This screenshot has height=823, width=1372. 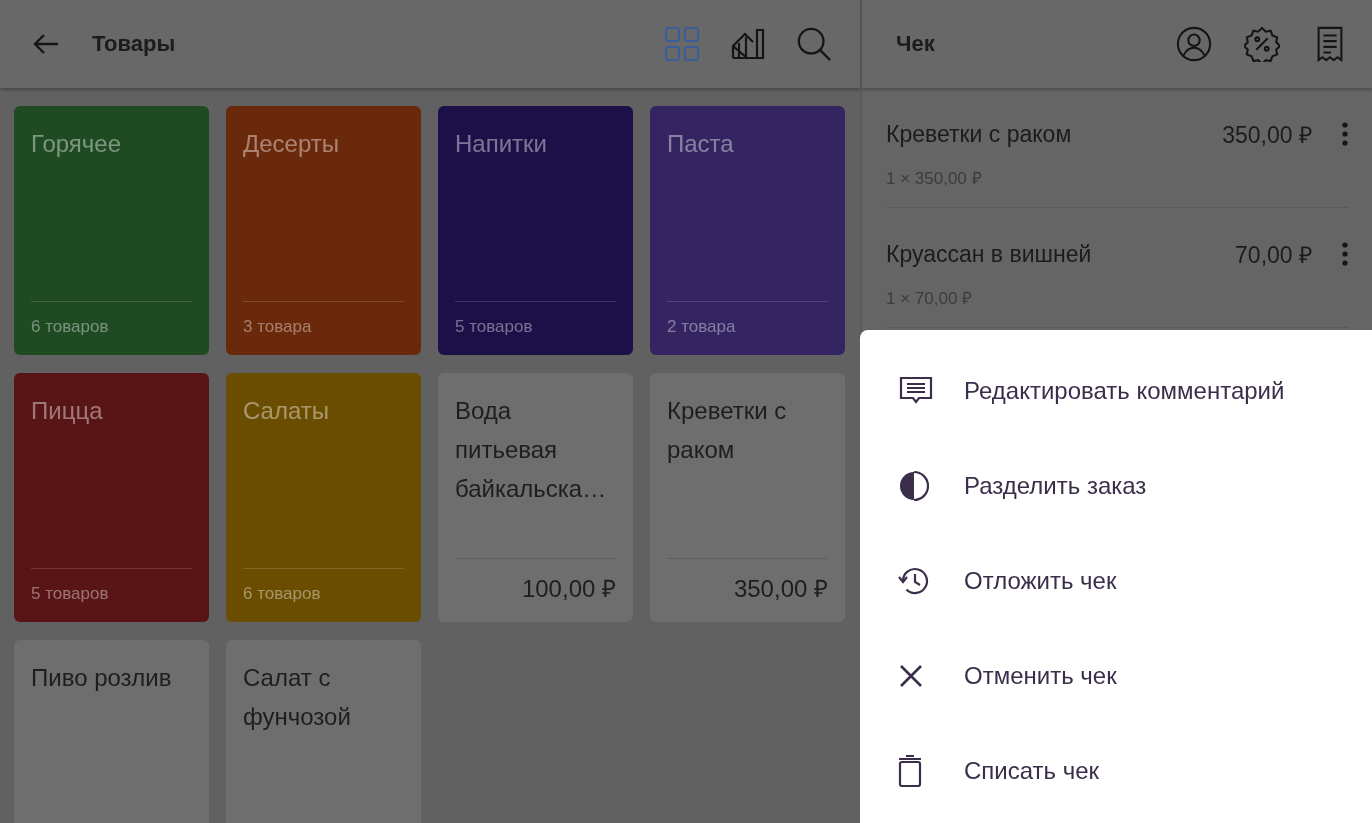 I want to click on product-name: Пиво розлив, so click(x=102, y=678).